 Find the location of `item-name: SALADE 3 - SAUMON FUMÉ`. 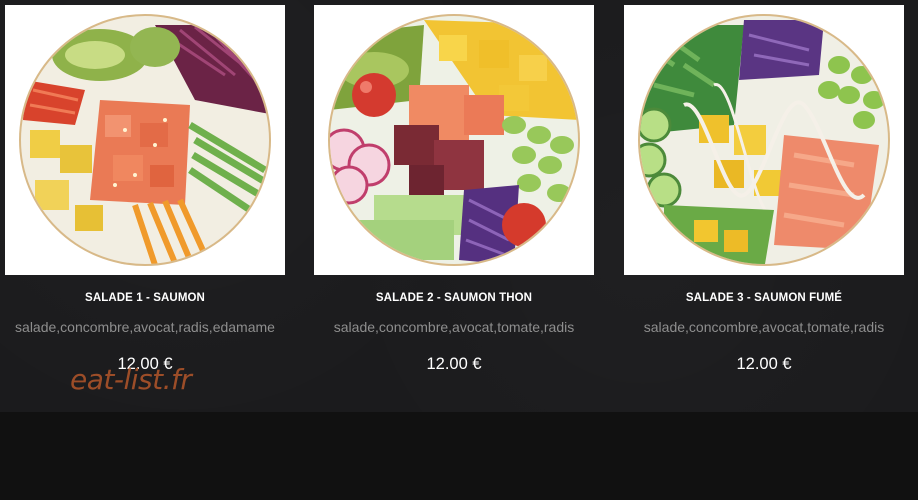

item-name: SALADE 3 - SAUMON FUMÉ is located at coordinates (764, 298).